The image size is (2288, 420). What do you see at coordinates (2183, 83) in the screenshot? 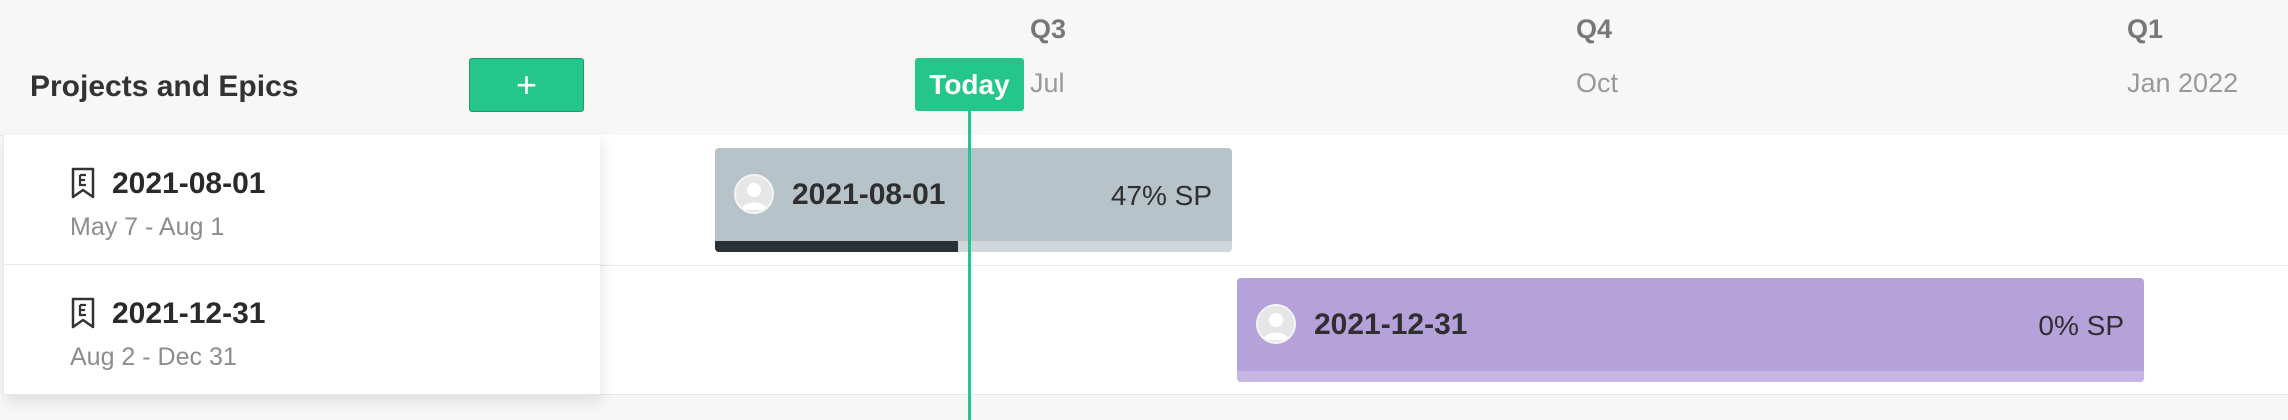
I see `month-label-jan-2022: Jan 2022` at bounding box center [2183, 83].